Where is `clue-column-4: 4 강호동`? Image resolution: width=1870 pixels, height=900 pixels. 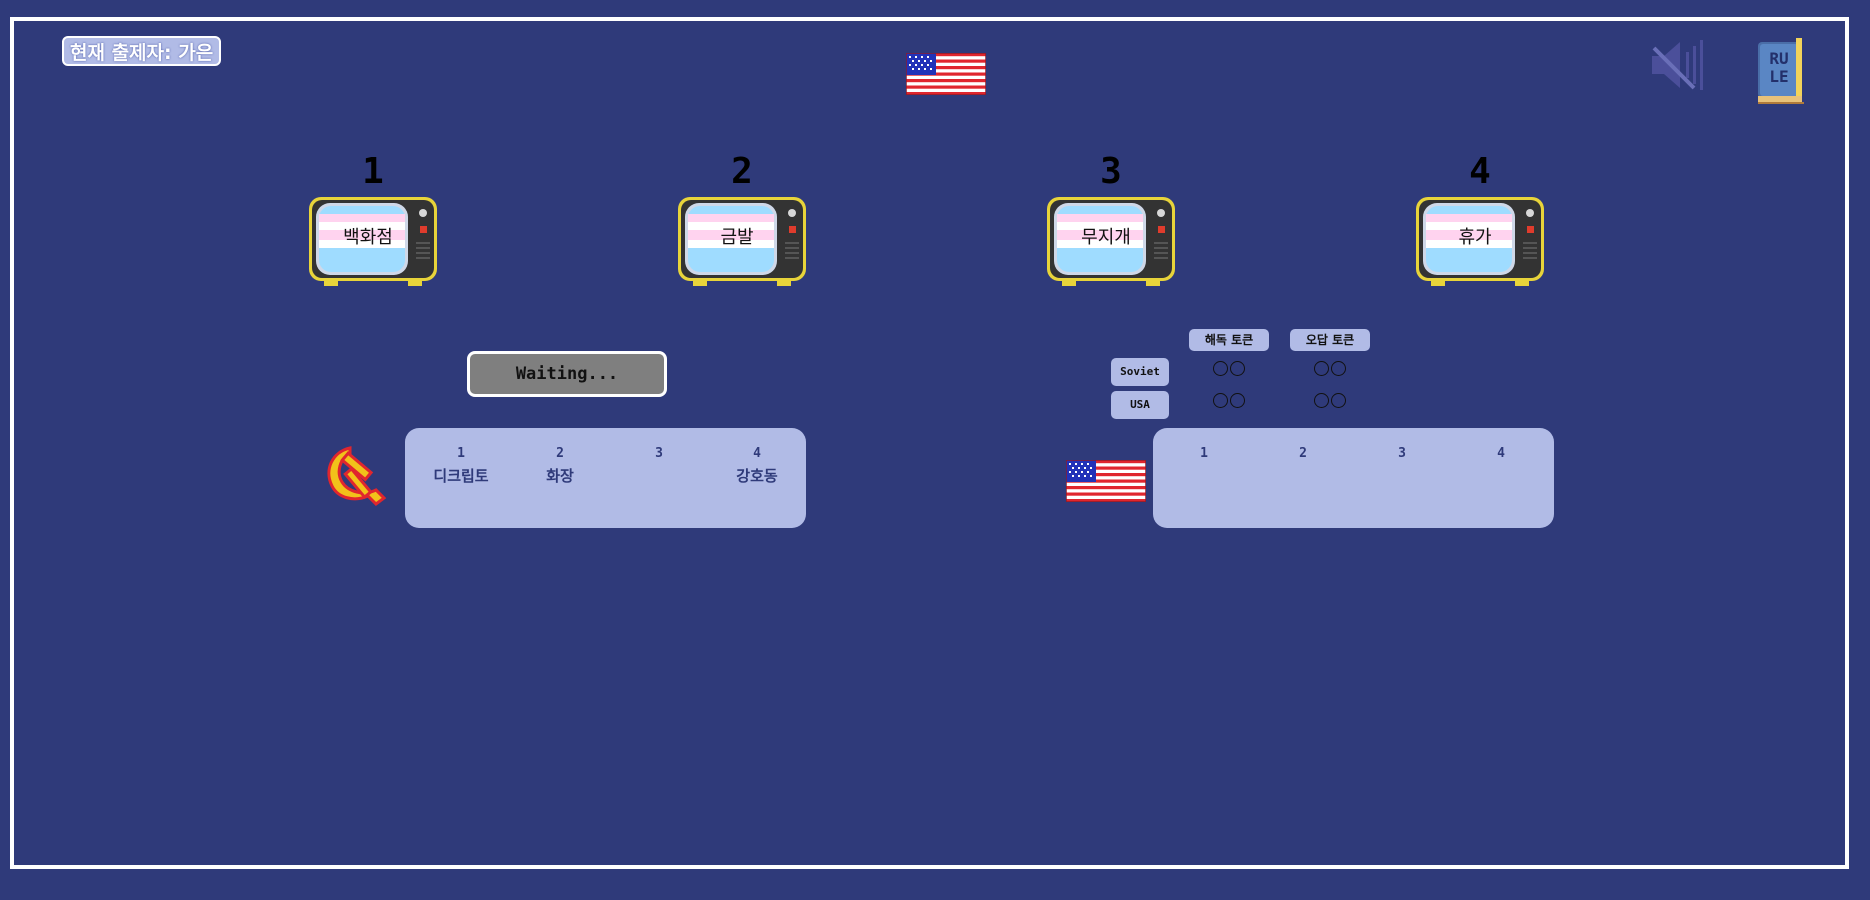
clue-column-4: 4 강호동 is located at coordinates (757, 466).